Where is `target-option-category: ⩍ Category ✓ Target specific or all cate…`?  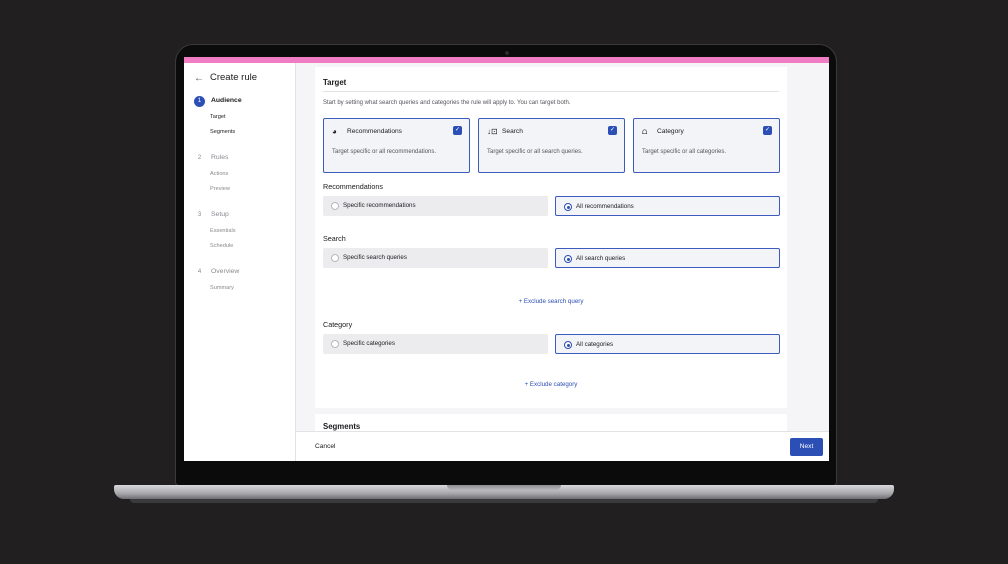 target-option-category: ⩍ Category ✓ Target specific or all cate… is located at coordinates (706, 145).